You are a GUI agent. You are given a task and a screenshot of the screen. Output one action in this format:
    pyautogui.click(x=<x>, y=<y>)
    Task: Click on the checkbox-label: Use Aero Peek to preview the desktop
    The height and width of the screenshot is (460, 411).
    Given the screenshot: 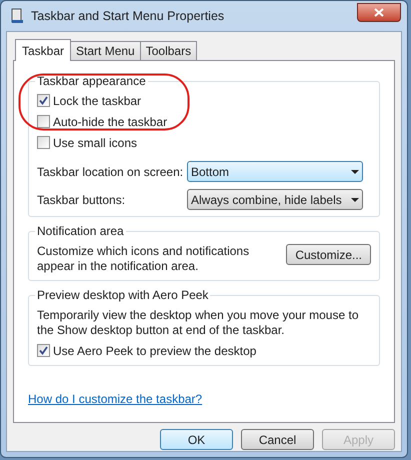 What is the action you would take?
    pyautogui.click(x=154, y=351)
    